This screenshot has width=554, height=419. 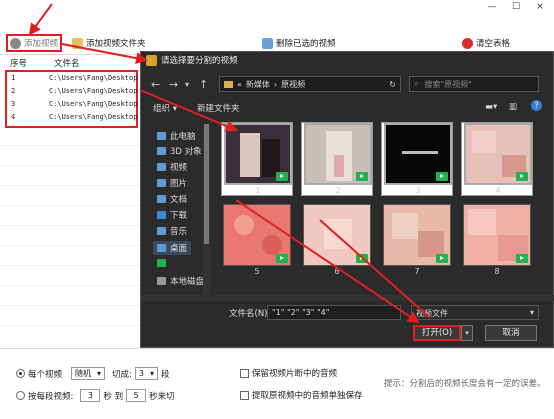 I want to click on table-row: 1 C:\Users\Fang\Desktop, so click(x=74, y=78).